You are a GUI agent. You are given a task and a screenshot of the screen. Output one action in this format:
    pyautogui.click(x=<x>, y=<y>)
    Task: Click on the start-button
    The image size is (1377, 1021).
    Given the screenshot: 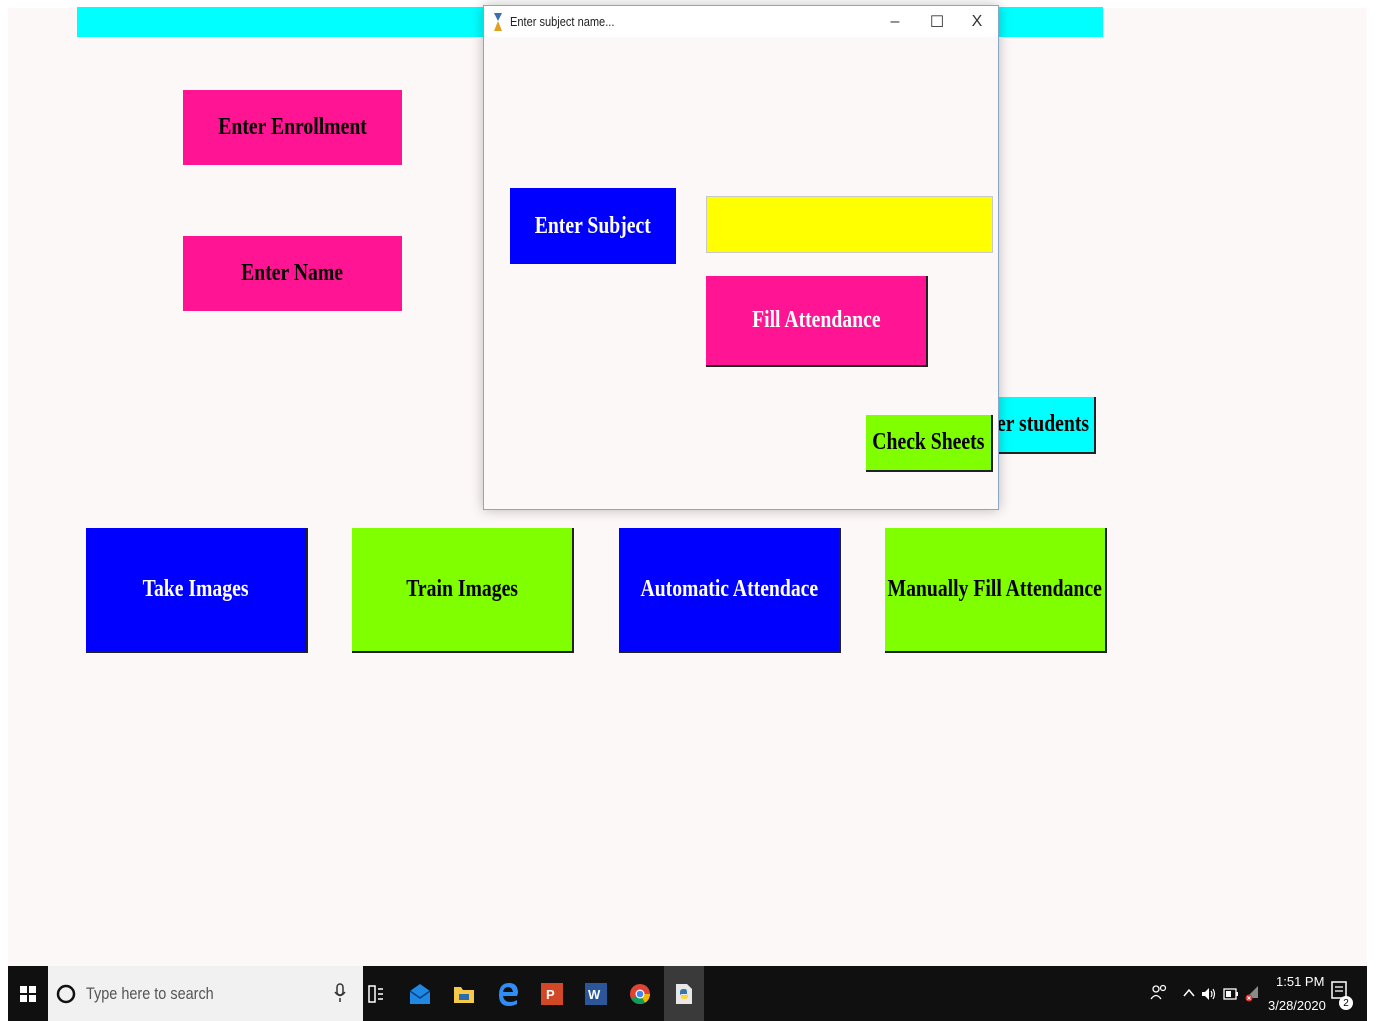 What is the action you would take?
    pyautogui.click(x=28, y=993)
    